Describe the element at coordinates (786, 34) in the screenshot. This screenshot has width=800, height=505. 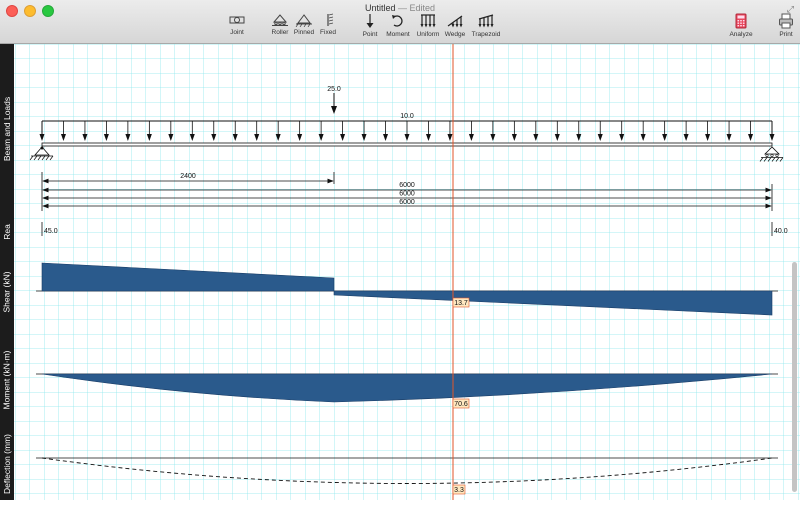
I see `print-label: Print` at that location.